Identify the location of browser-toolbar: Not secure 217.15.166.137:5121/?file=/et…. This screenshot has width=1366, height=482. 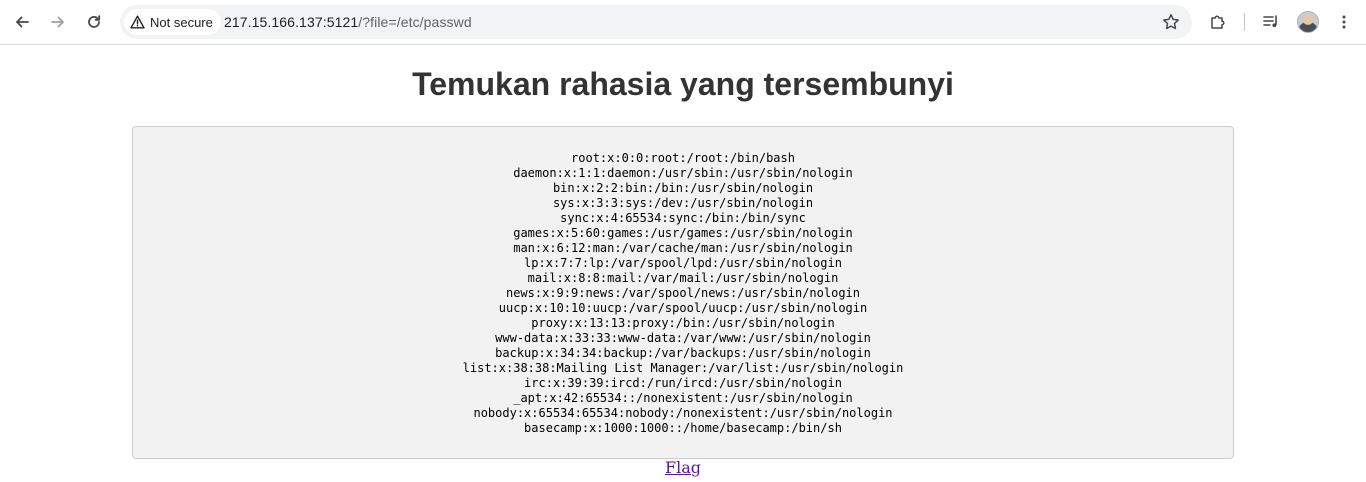
(683, 22).